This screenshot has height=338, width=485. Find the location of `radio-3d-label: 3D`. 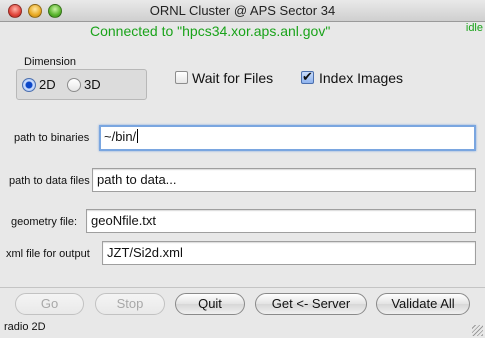

radio-3d-label: 3D is located at coordinates (92, 84).